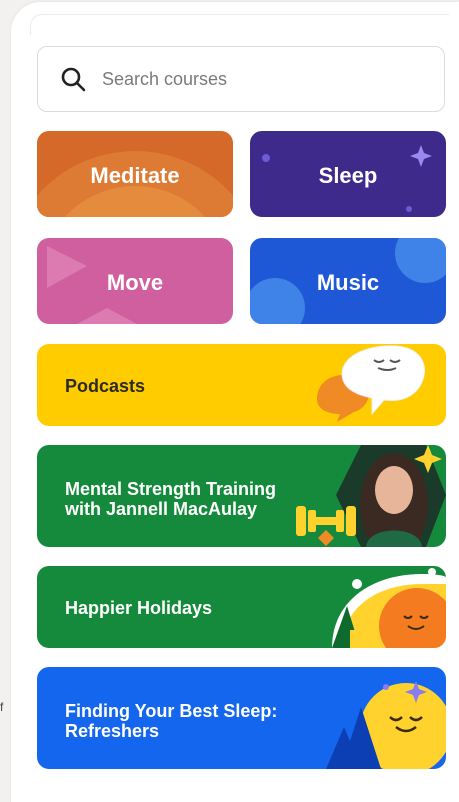  What do you see at coordinates (2, 707) in the screenshot?
I see `edge-text: f` at bounding box center [2, 707].